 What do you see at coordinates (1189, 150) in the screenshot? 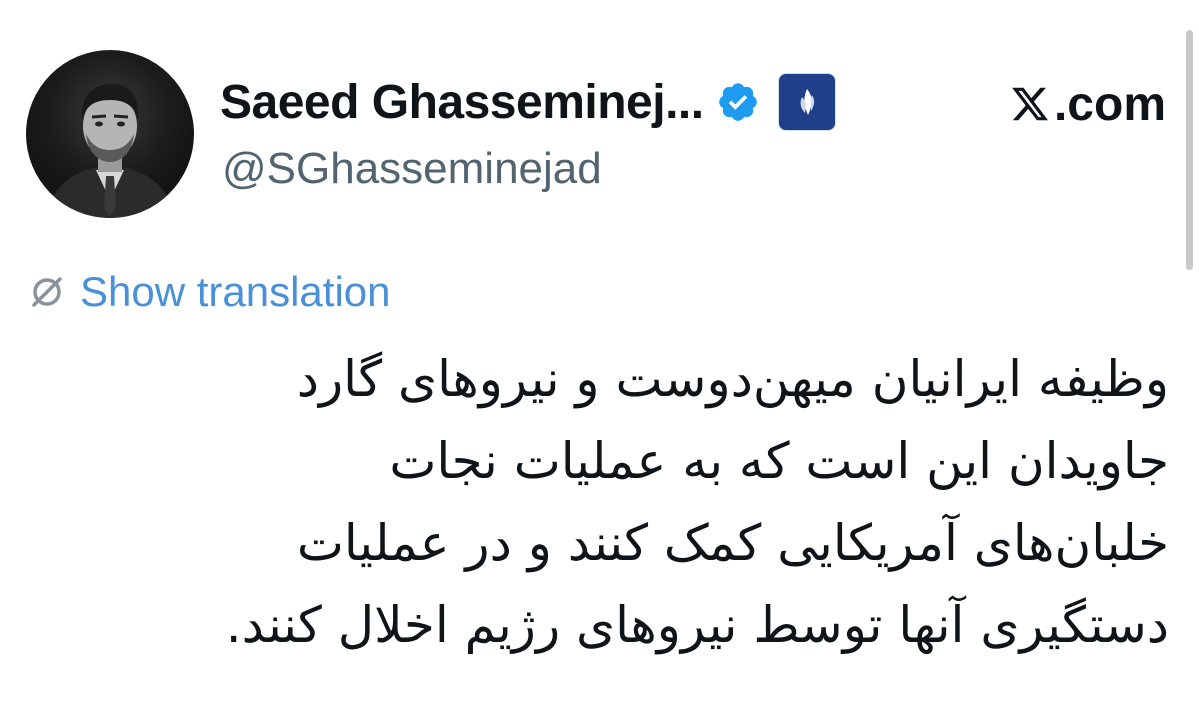
I see `scrollbar` at bounding box center [1189, 150].